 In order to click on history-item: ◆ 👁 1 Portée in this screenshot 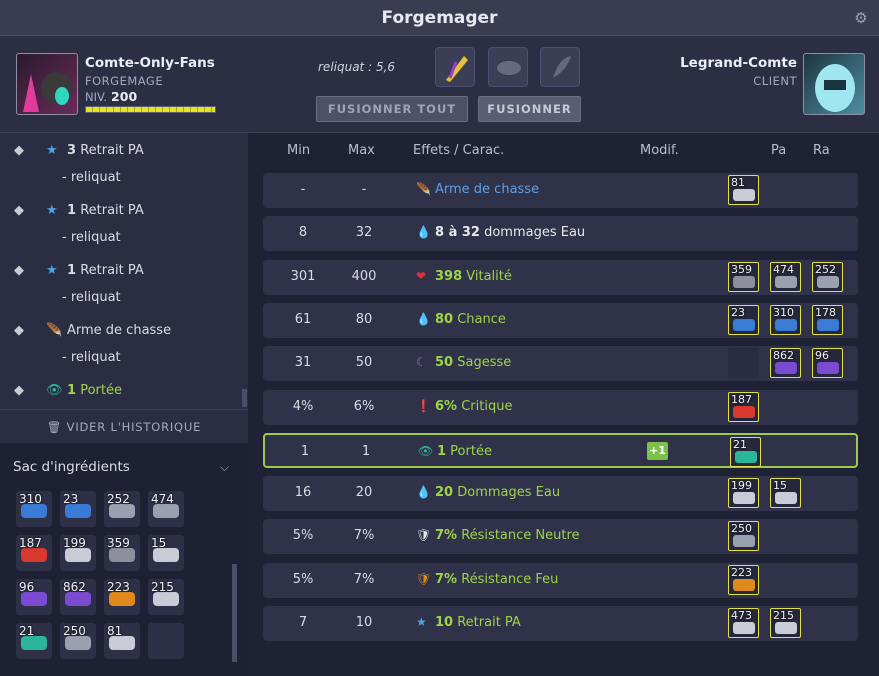, I will do `click(120, 392)`.